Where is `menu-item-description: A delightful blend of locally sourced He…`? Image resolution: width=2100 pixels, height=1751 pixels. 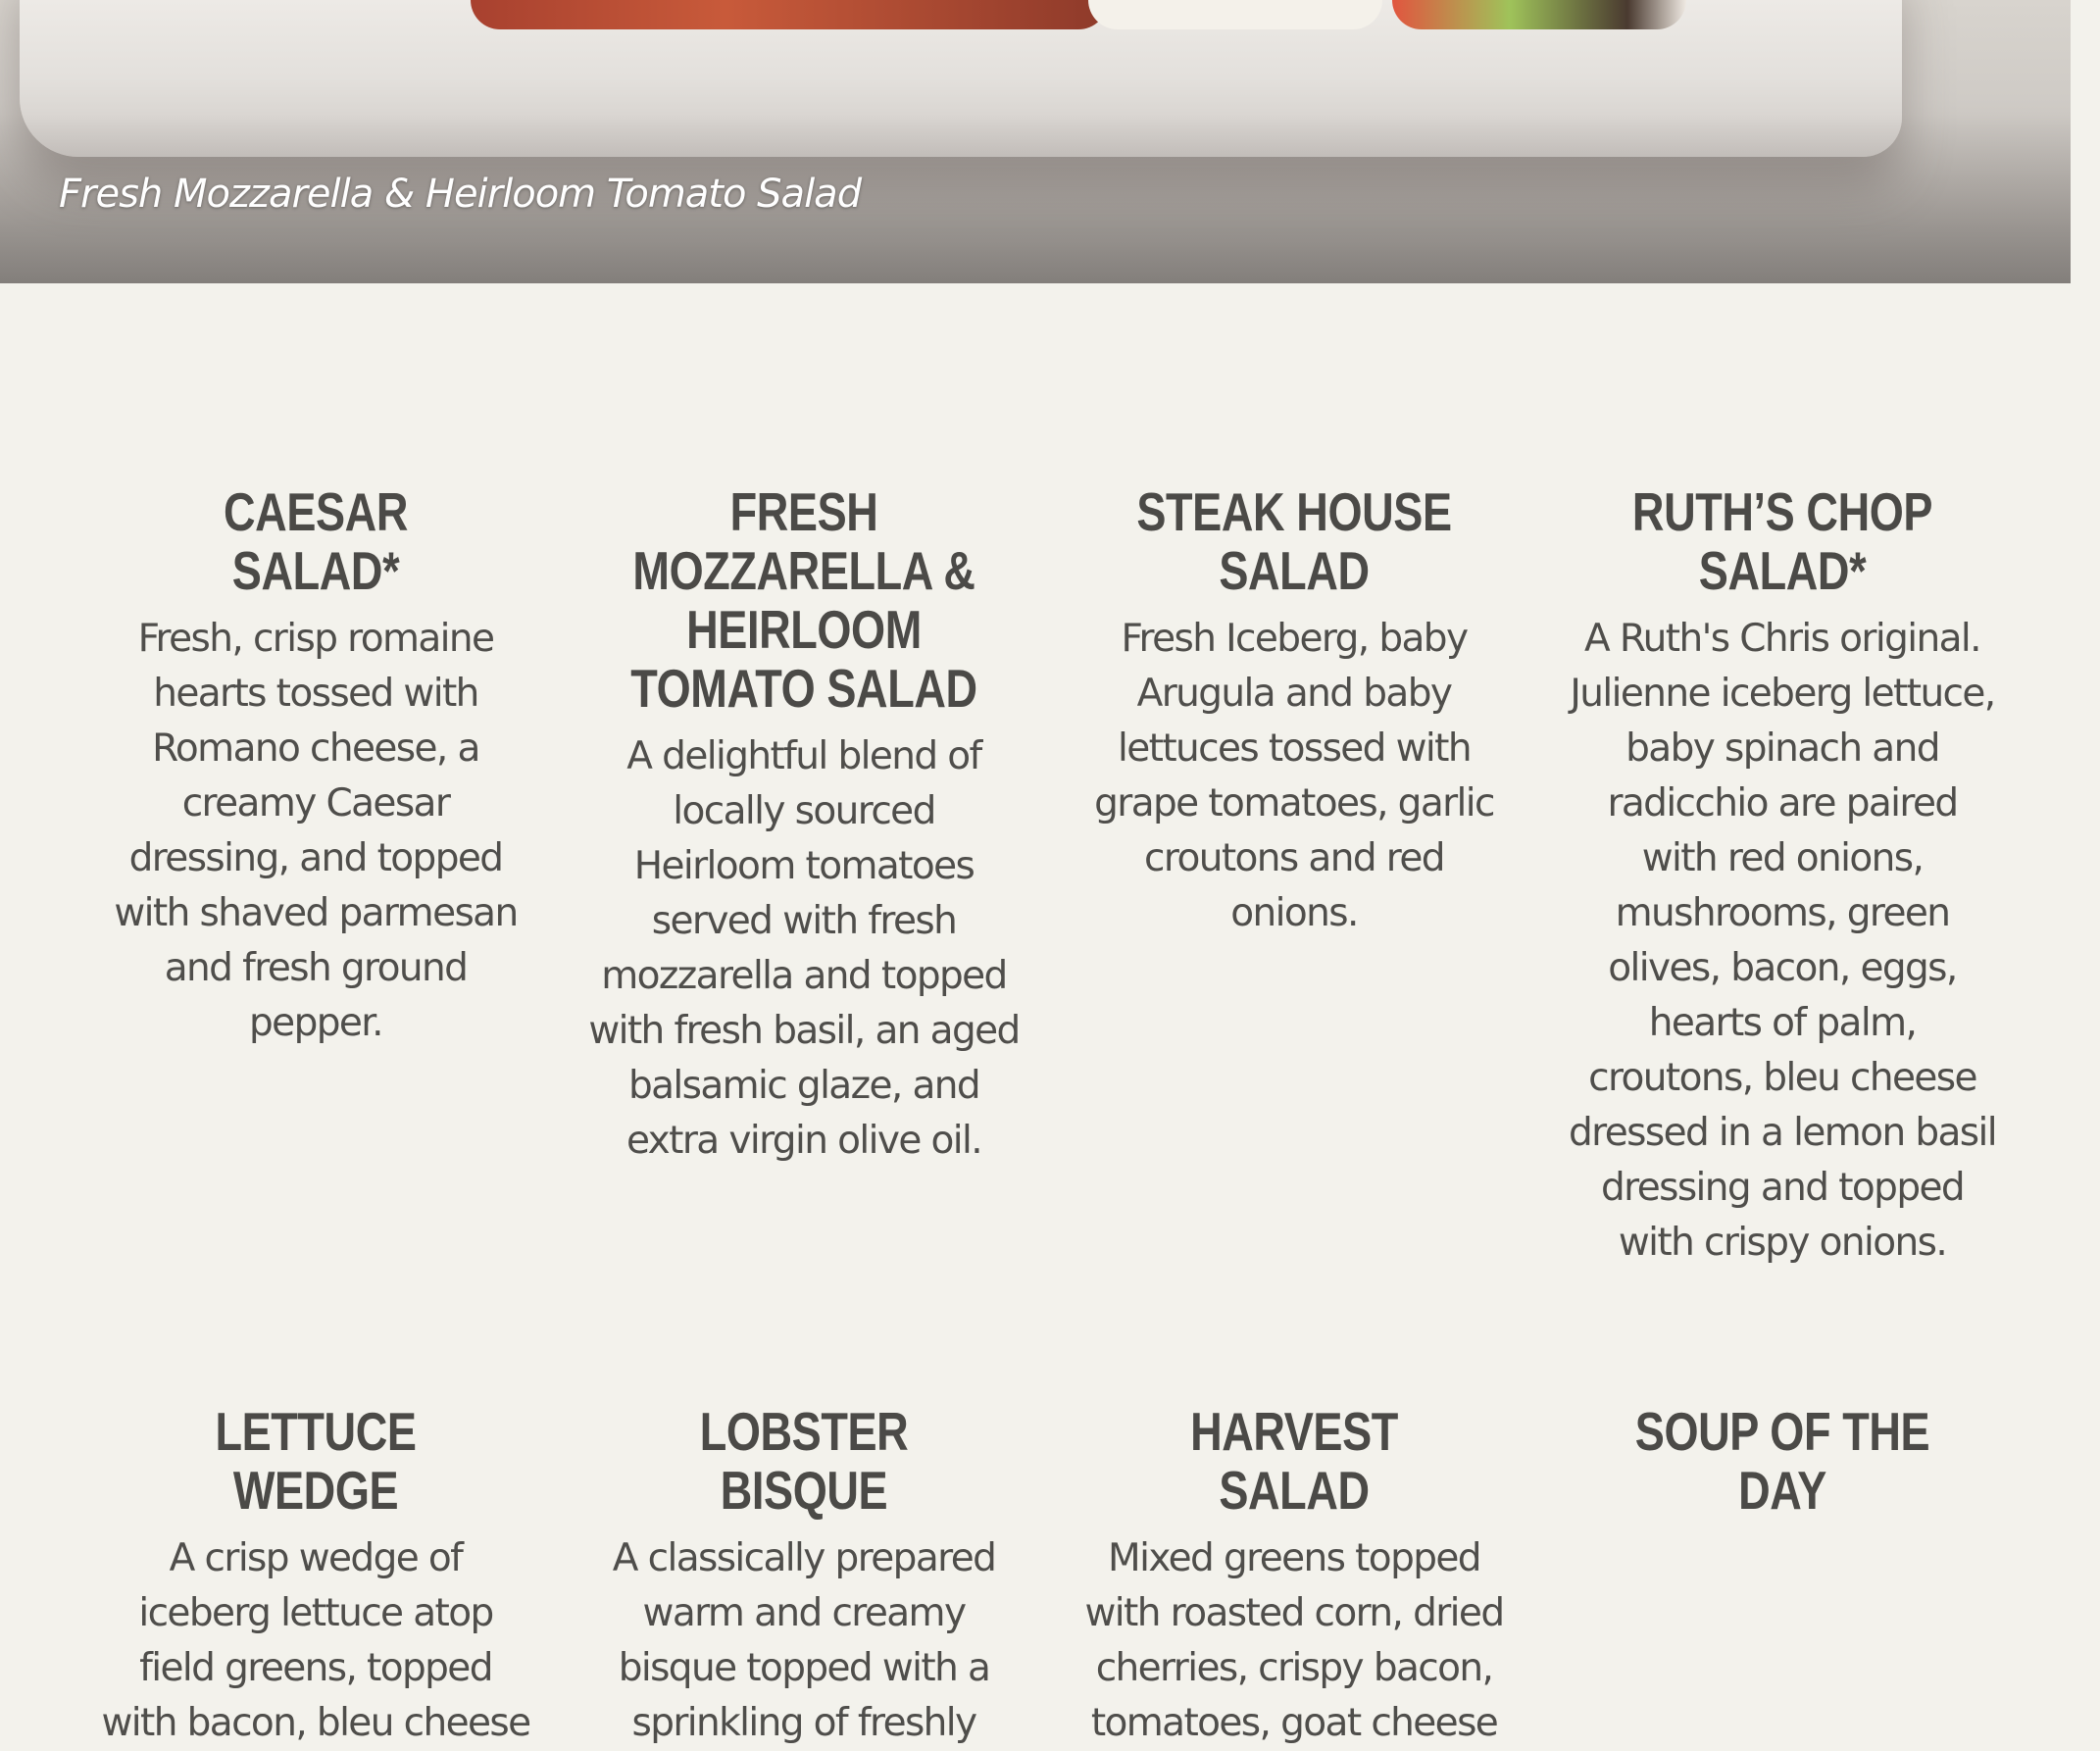
menu-item-description: A delightful blend of locally sourced He… is located at coordinates (804, 948).